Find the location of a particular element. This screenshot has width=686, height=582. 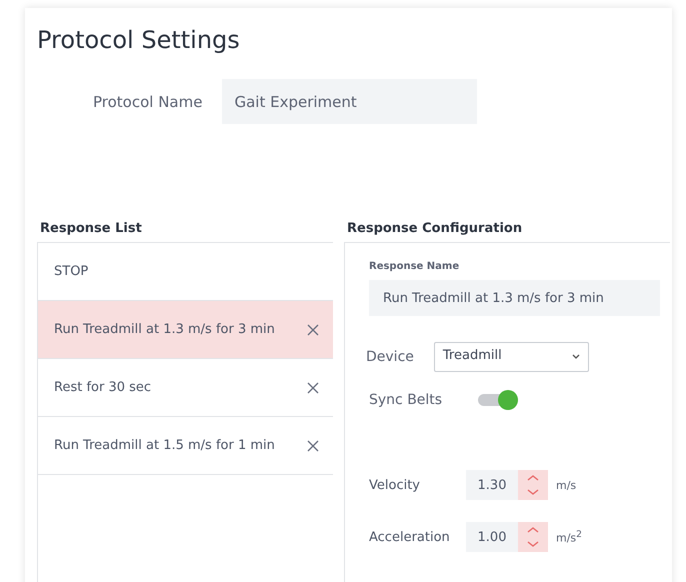

field-label: Response Name is located at coordinates (414, 266).